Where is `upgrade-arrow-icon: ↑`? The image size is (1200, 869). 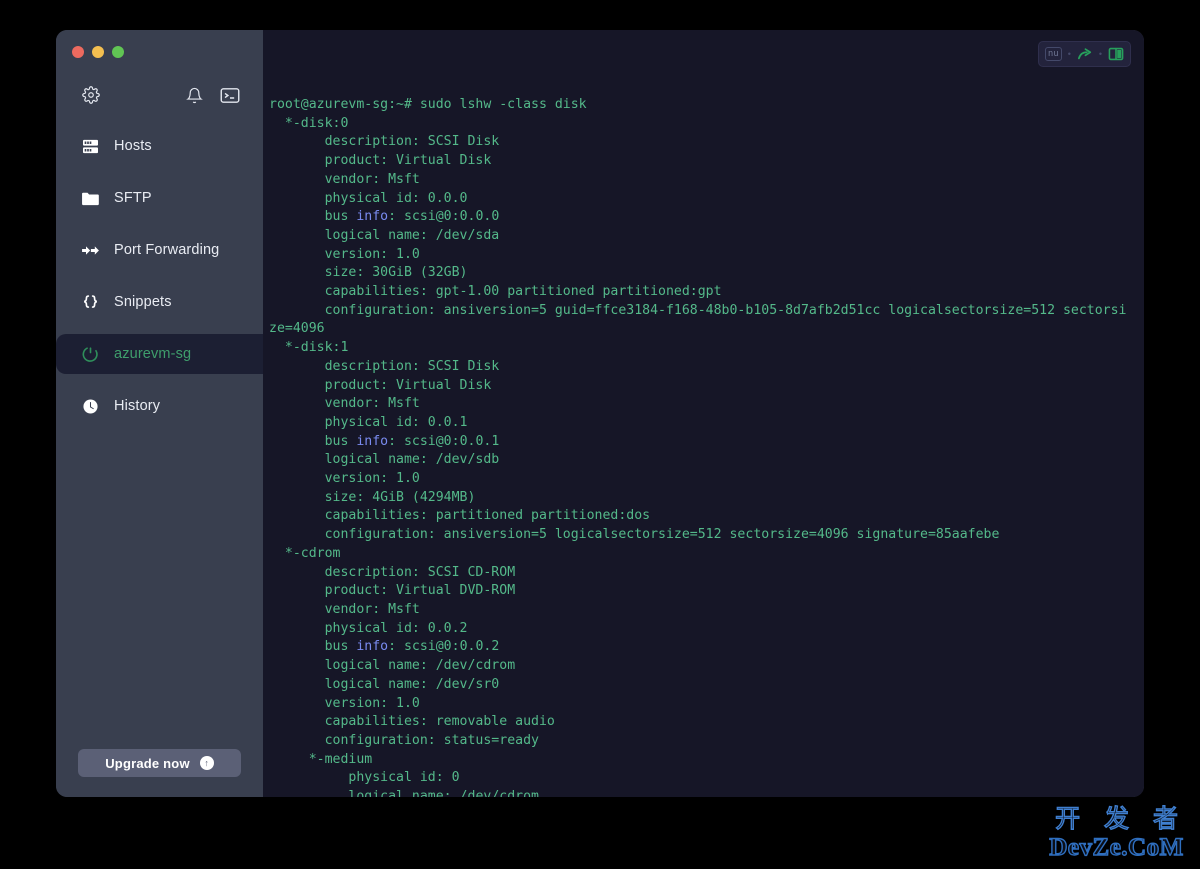 upgrade-arrow-icon: ↑ is located at coordinates (206, 763).